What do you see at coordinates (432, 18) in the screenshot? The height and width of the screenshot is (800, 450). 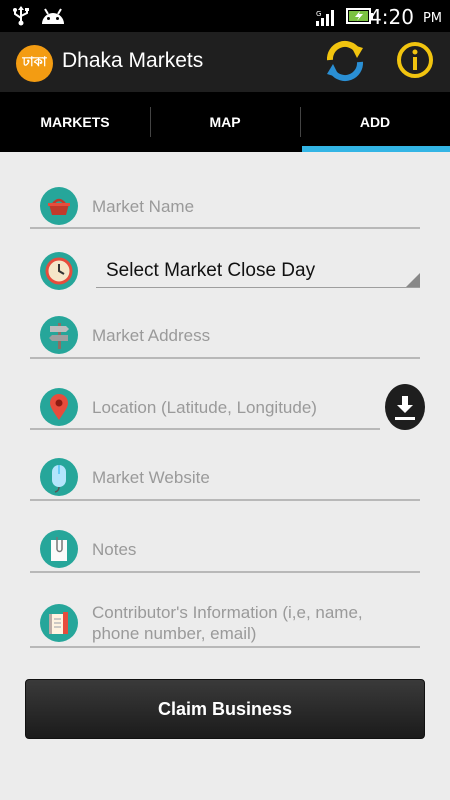 I see `status-ampm: PM` at bounding box center [432, 18].